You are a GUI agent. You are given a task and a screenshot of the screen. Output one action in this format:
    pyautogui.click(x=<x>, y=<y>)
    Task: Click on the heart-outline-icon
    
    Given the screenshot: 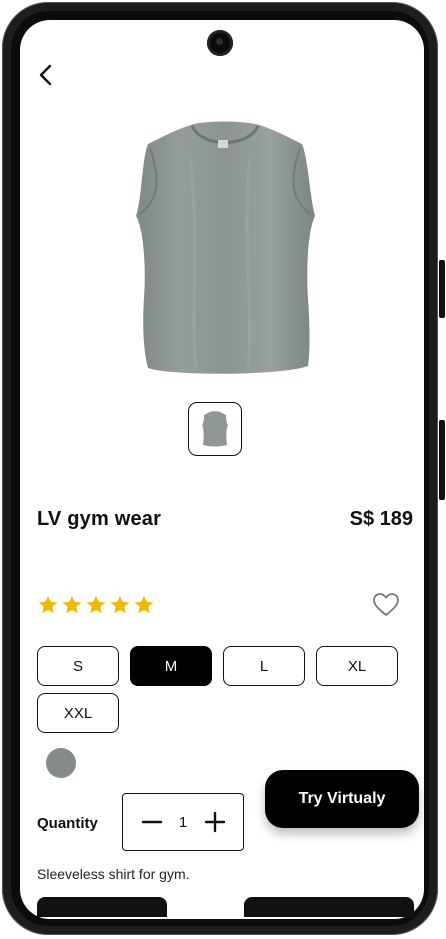 What is the action you would take?
    pyautogui.click(x=386, y=605)
    